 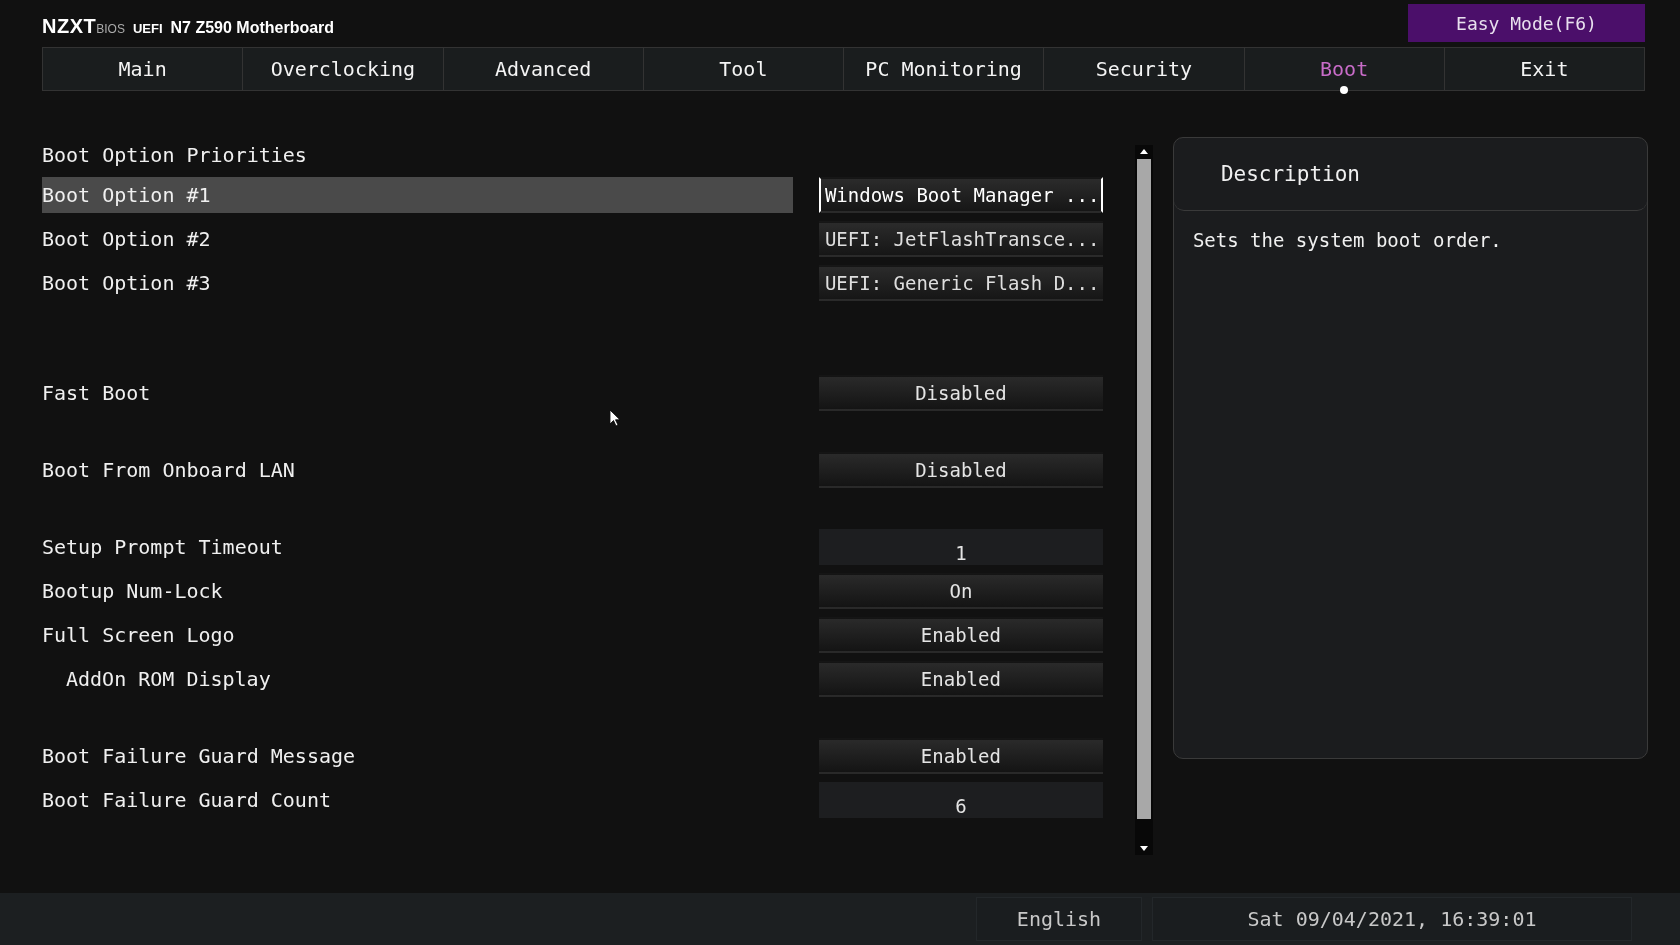 I want to click on tab: PC Monitoring, so click(x=944, y=69).